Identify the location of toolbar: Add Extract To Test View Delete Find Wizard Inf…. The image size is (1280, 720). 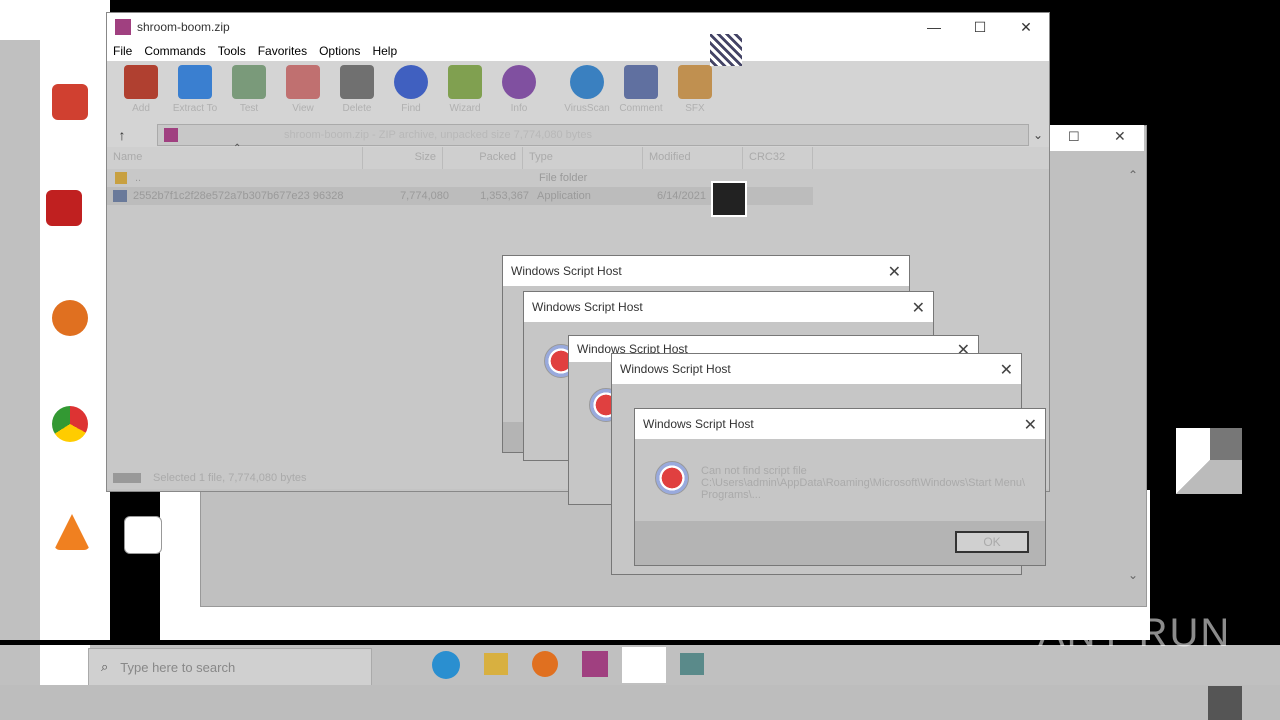
(578, 92).